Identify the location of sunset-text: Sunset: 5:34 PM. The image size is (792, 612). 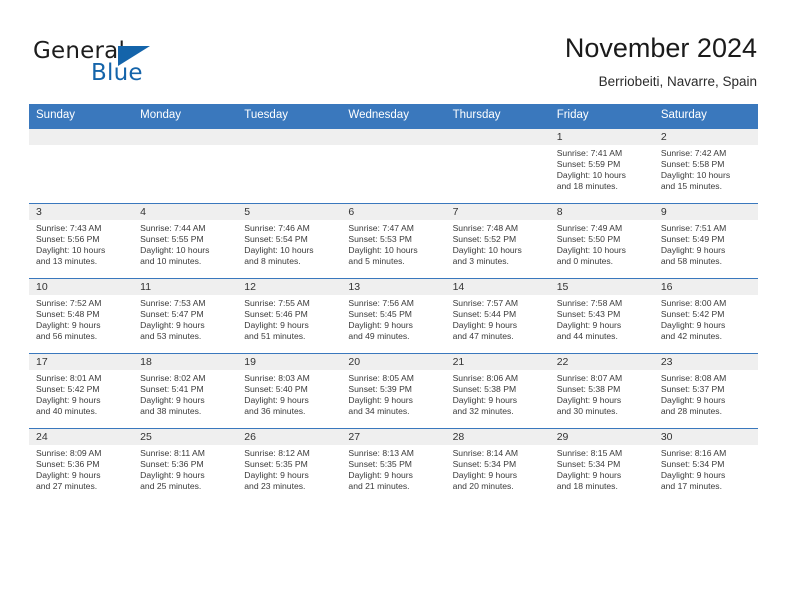
(588, 464).